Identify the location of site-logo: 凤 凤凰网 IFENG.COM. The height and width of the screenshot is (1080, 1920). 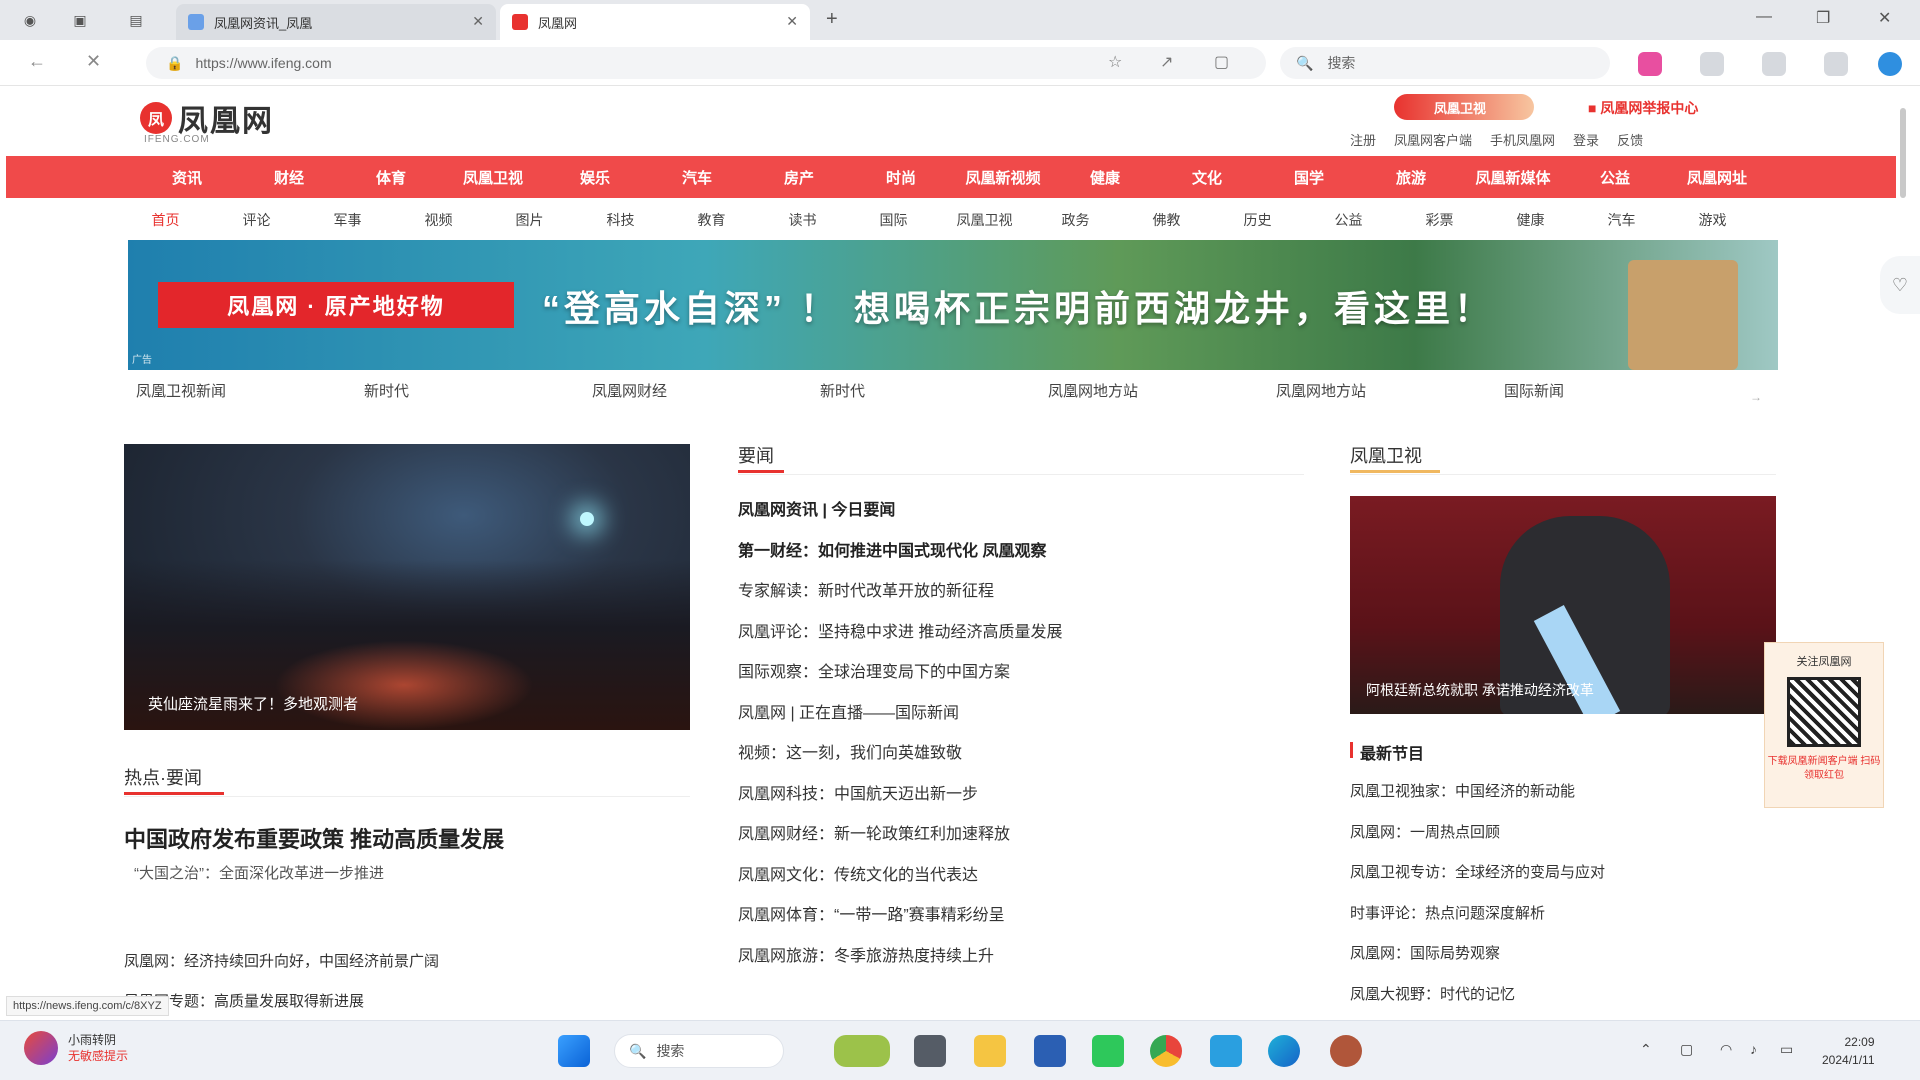
(207, 120).